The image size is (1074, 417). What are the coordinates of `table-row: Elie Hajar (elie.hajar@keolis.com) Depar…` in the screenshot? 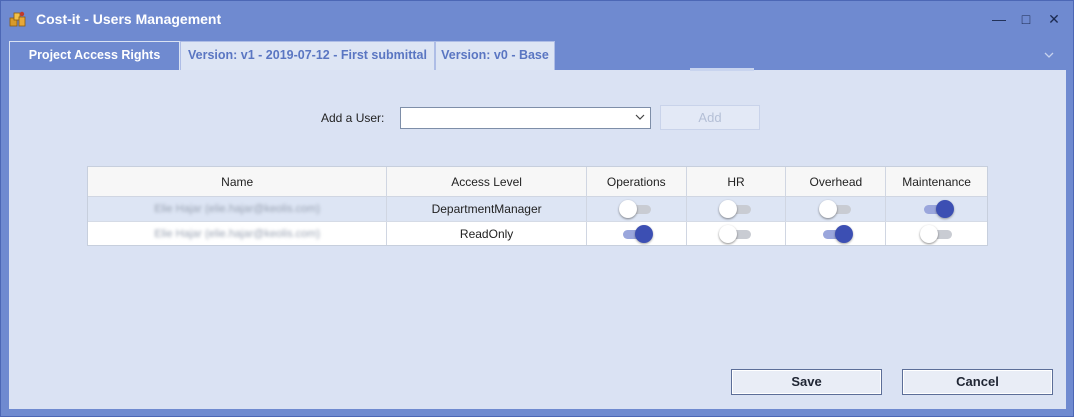 It's located at (537, 209).